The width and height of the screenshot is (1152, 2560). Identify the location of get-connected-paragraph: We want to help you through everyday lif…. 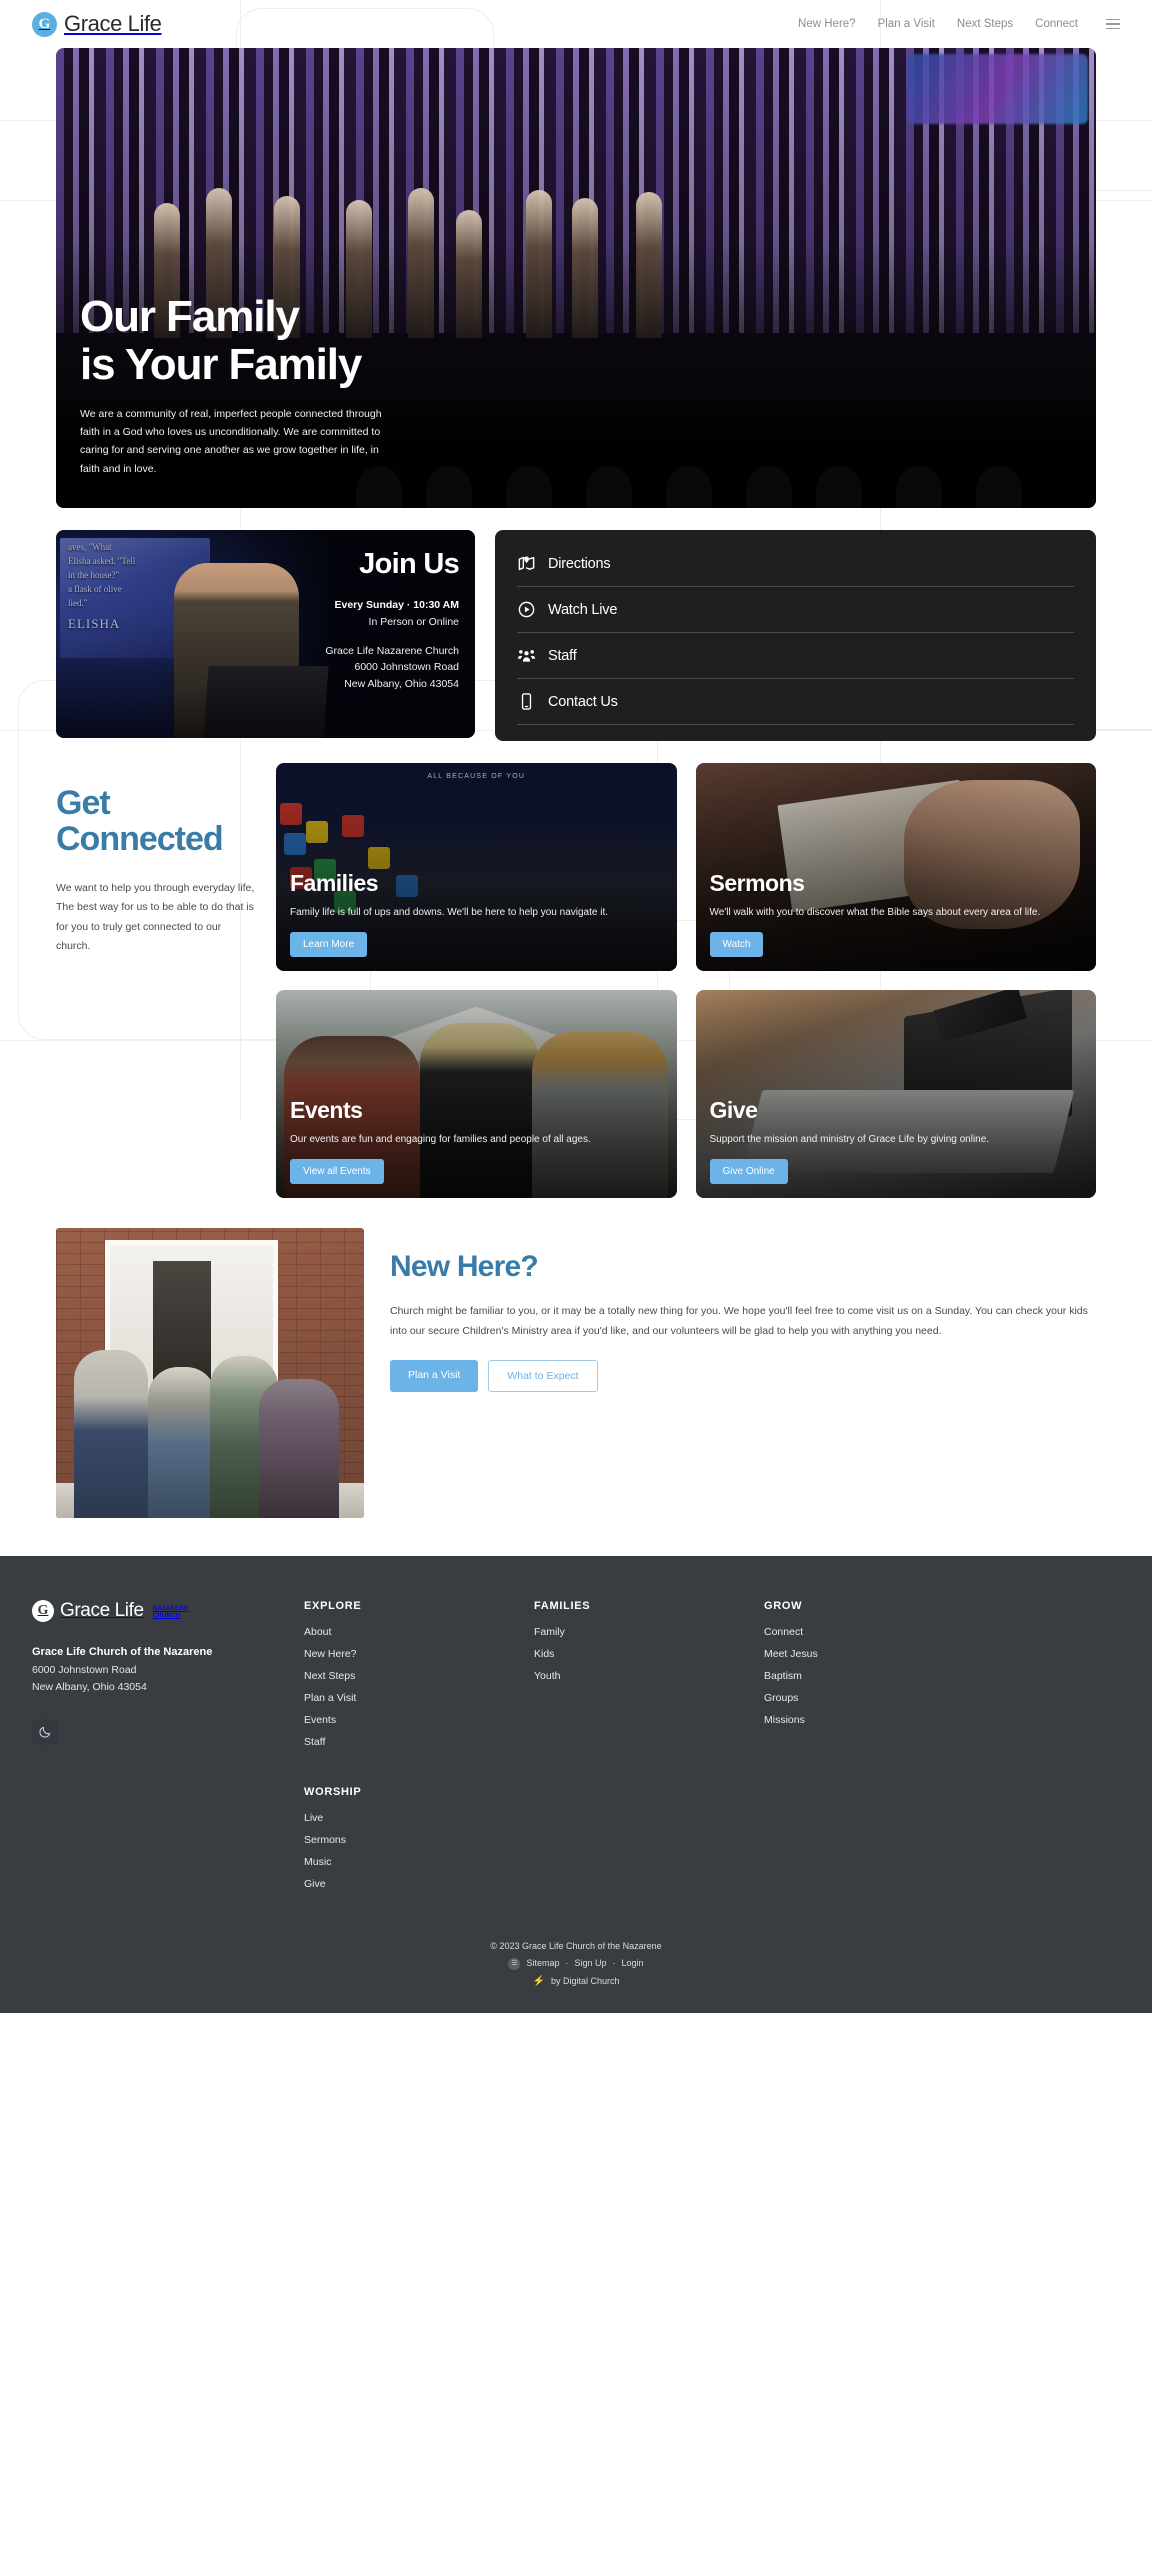
(155, 917).